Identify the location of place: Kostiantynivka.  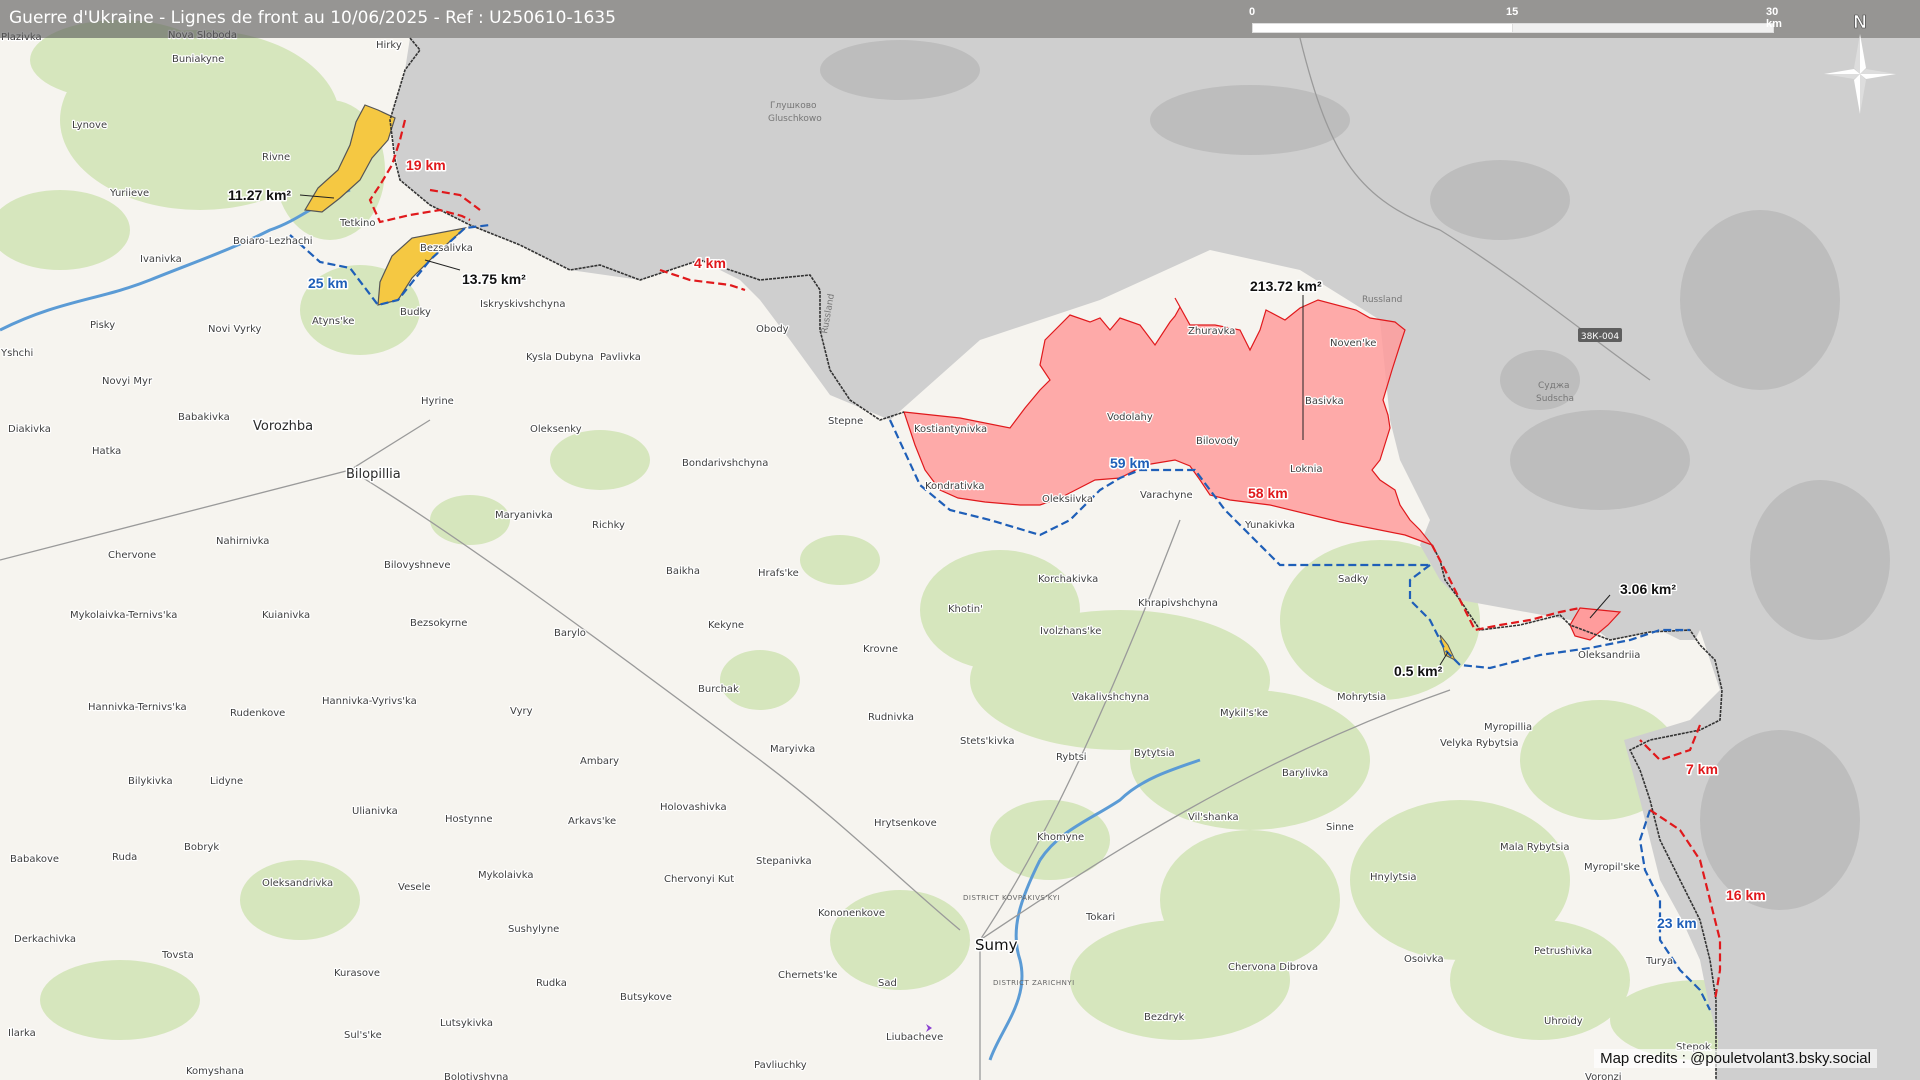
(950, 429).